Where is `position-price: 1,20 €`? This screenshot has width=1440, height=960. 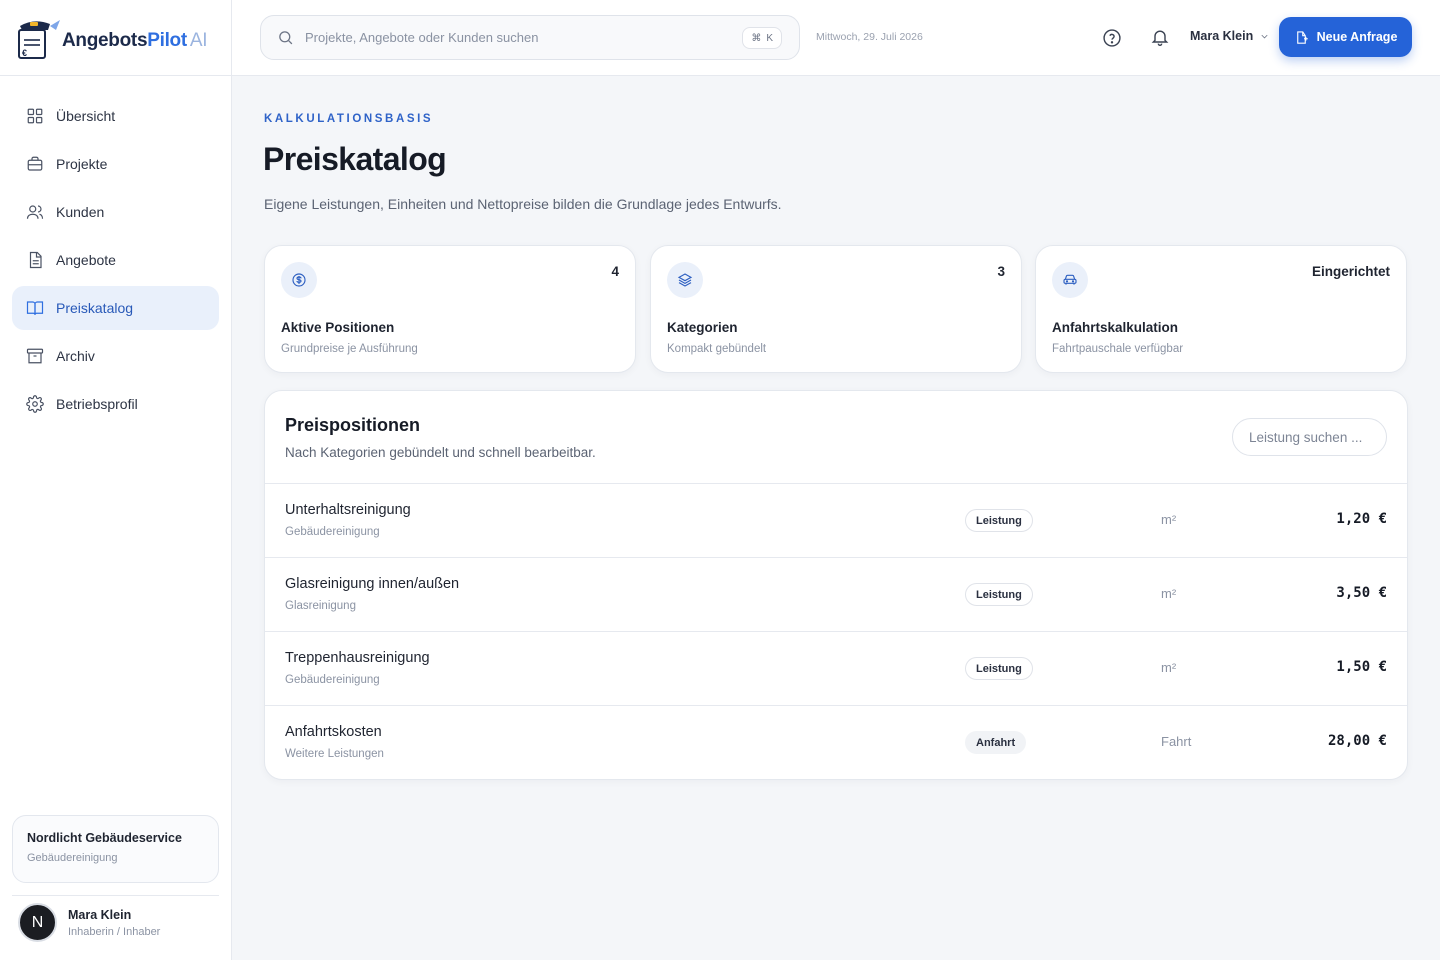
position-price: 1,20 € is located at coordinates (1361, 519).